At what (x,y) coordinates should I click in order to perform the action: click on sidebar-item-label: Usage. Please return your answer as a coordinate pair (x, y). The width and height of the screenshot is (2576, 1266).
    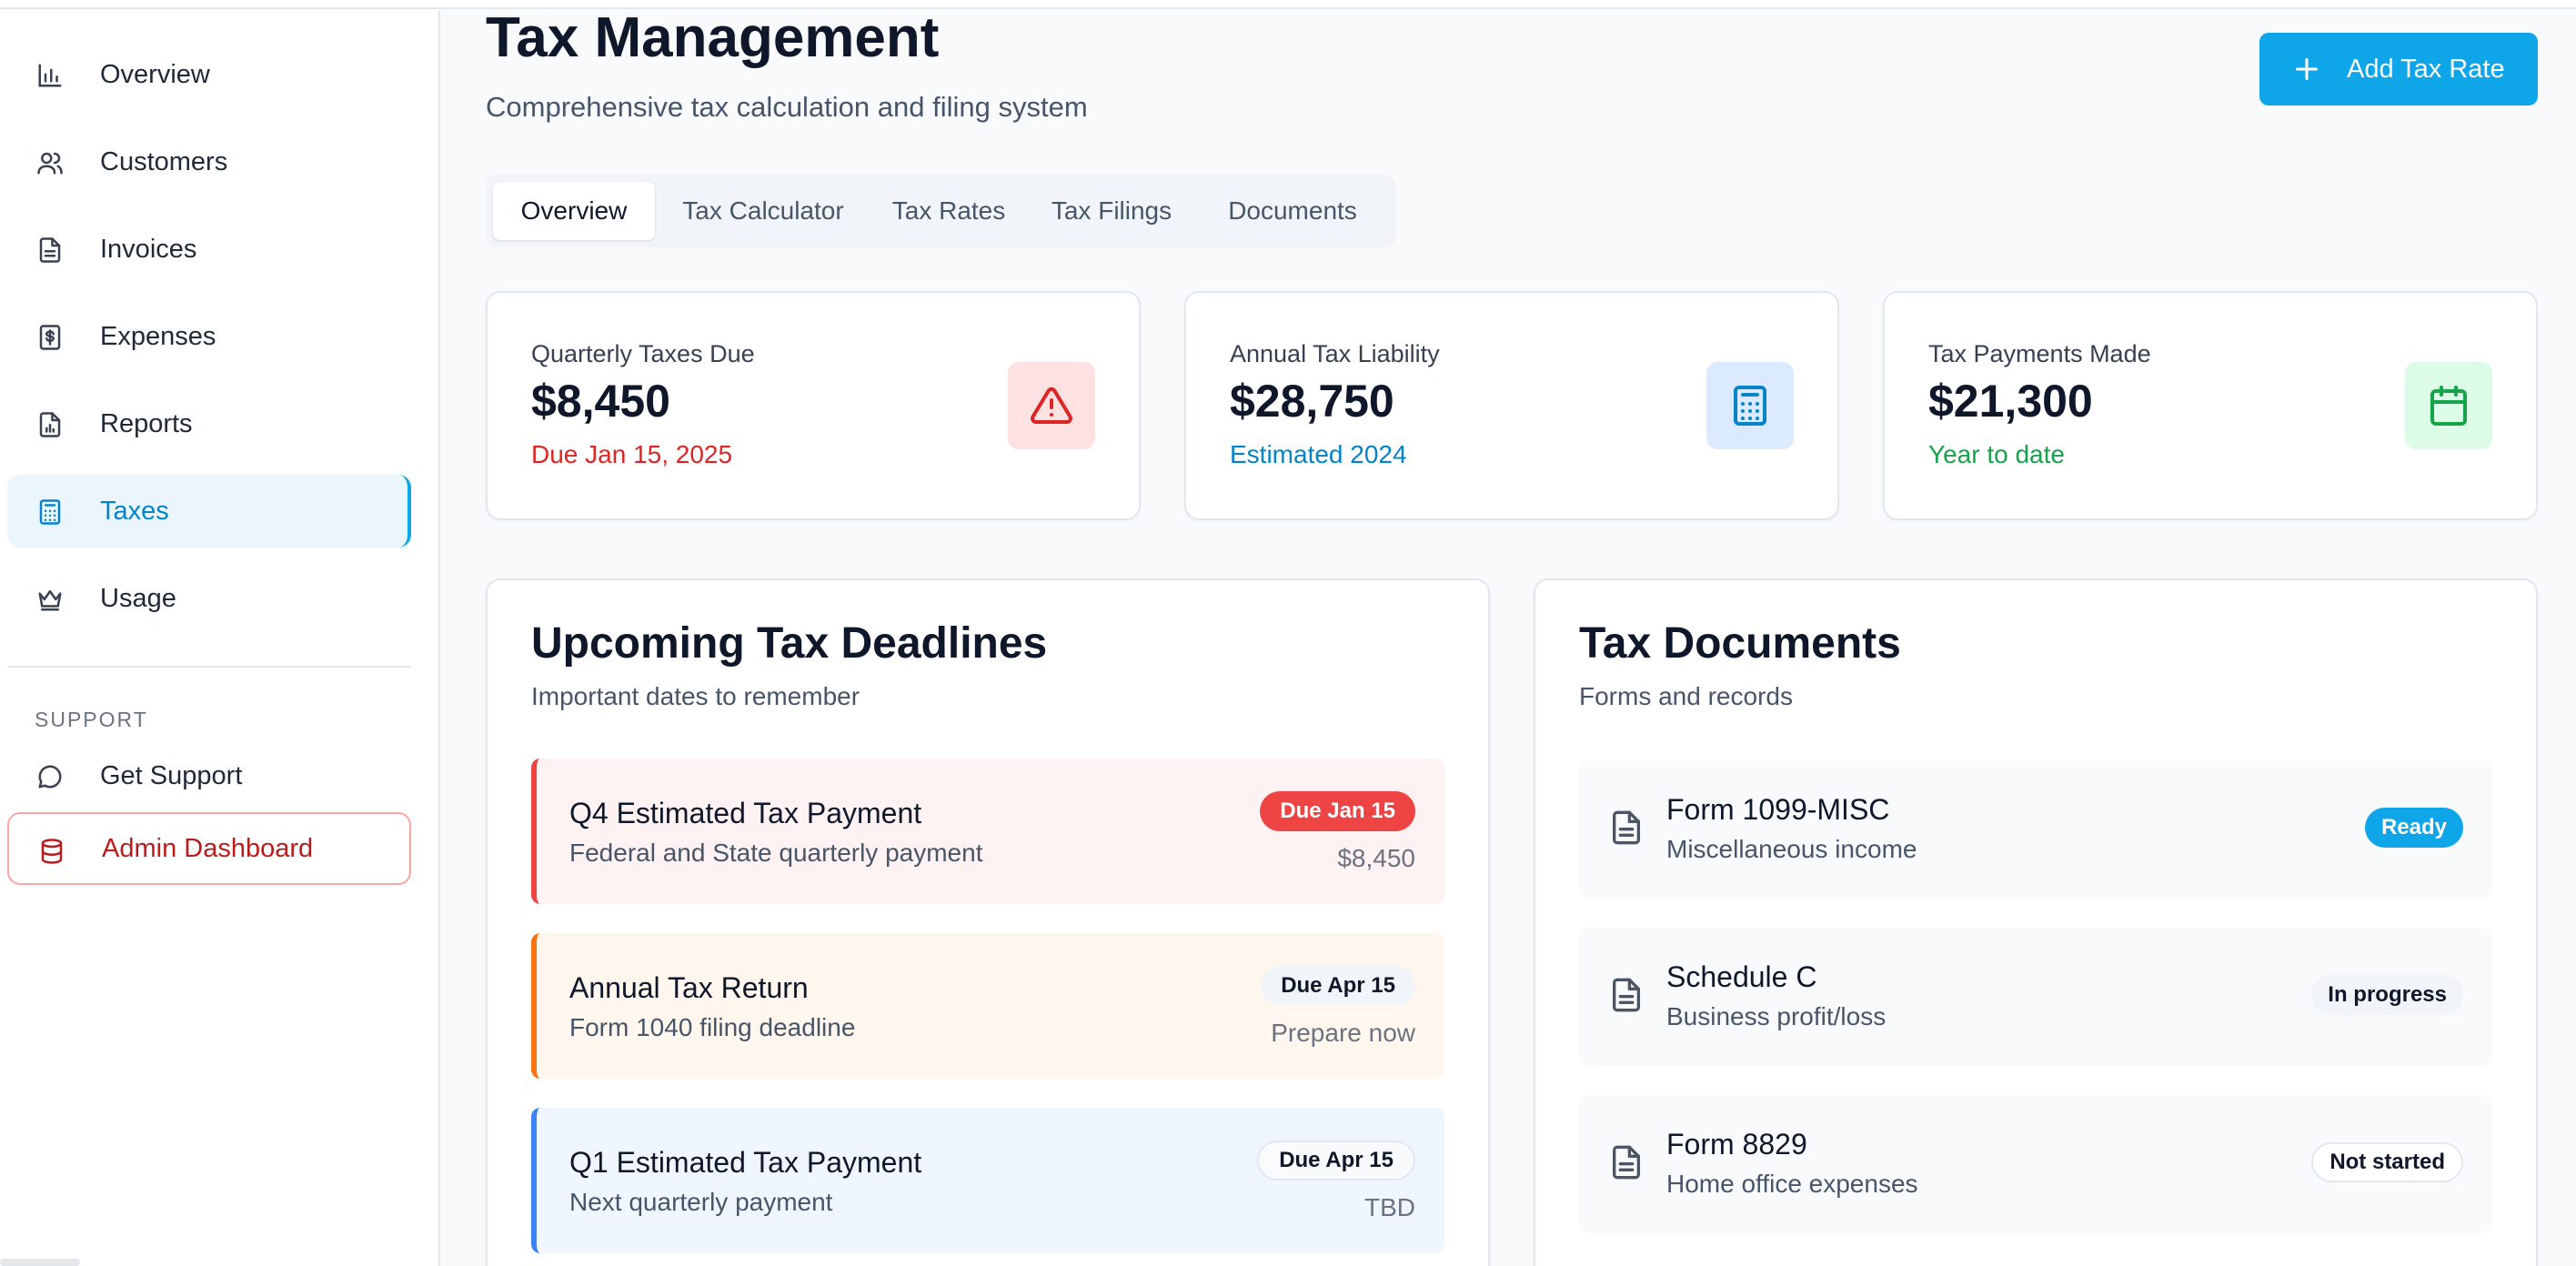
    Looking at the image, I should click on (138, 598).